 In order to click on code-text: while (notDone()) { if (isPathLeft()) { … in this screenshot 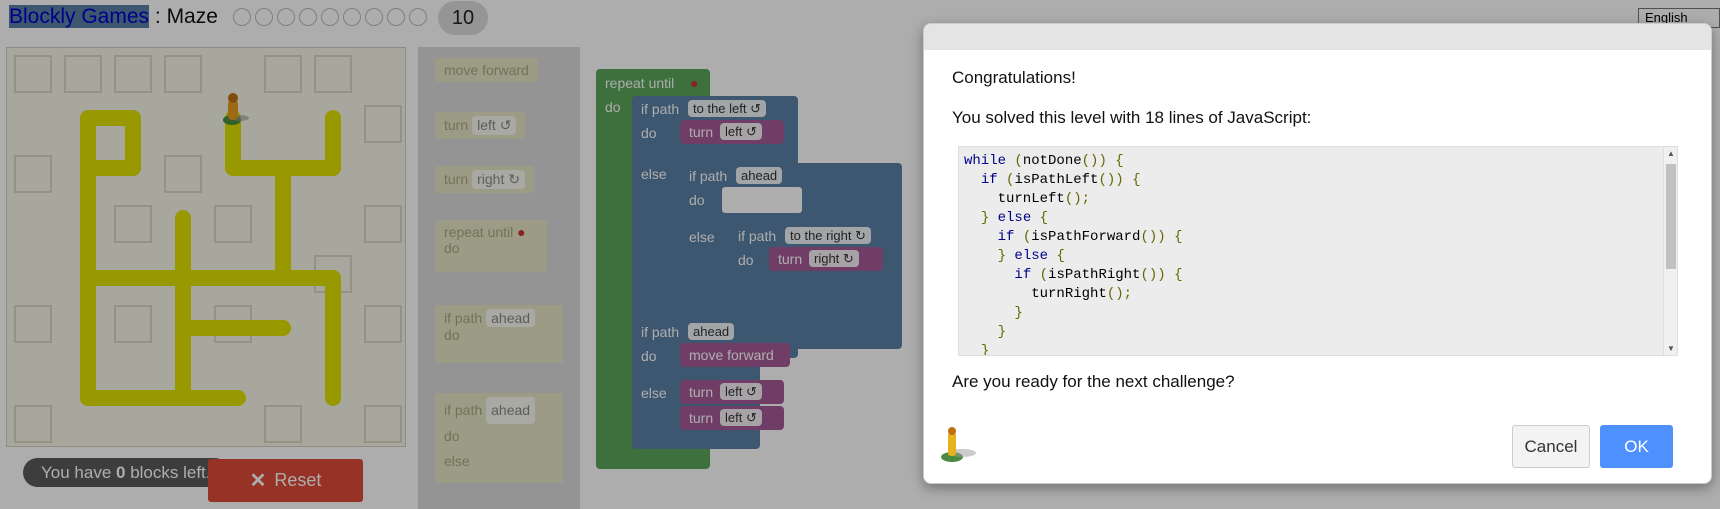, I will do `click(1073, 254)`.